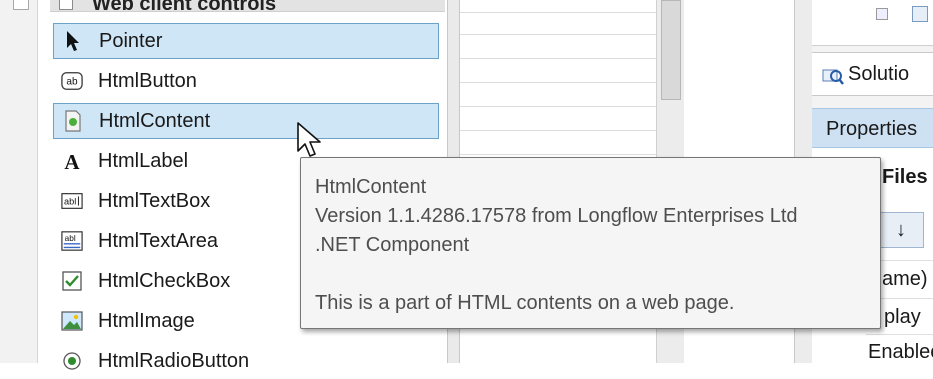 The width and height of the screenshot is (933, 379). I want to click on property-row: Enablec, so click(900, 352).